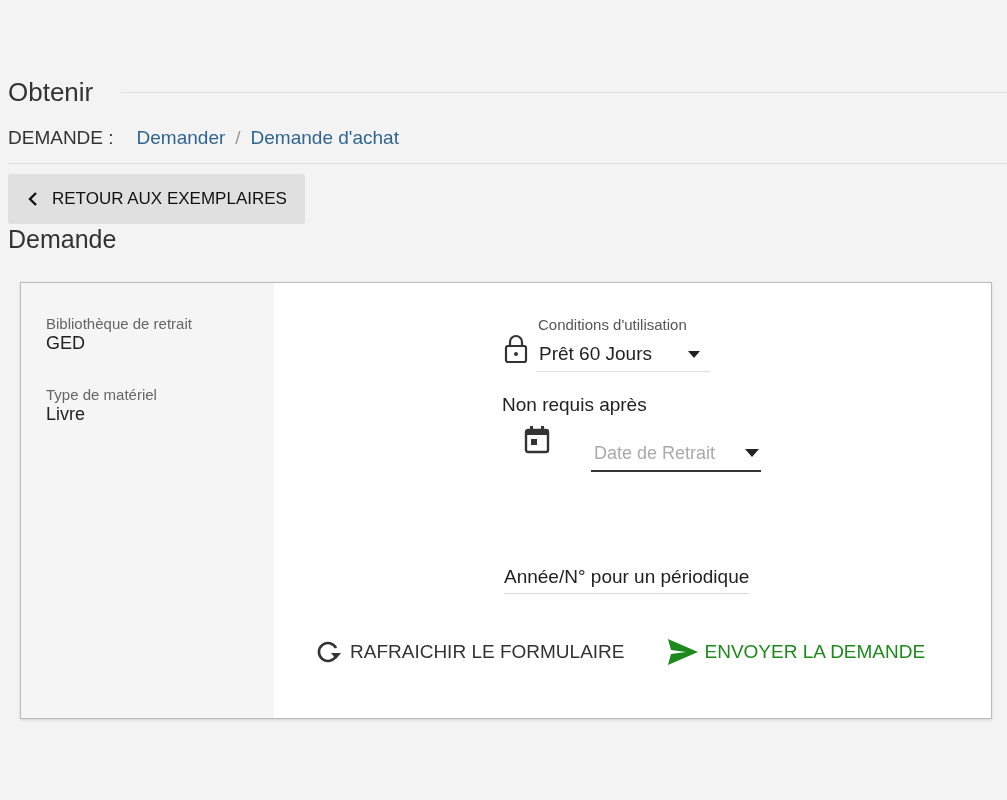 The image size is (1007, 800). Describe the element at coordinates (623, 355) in the screenshot. I see `conditions-dropdown: Prêt 60 Jours` at that location.